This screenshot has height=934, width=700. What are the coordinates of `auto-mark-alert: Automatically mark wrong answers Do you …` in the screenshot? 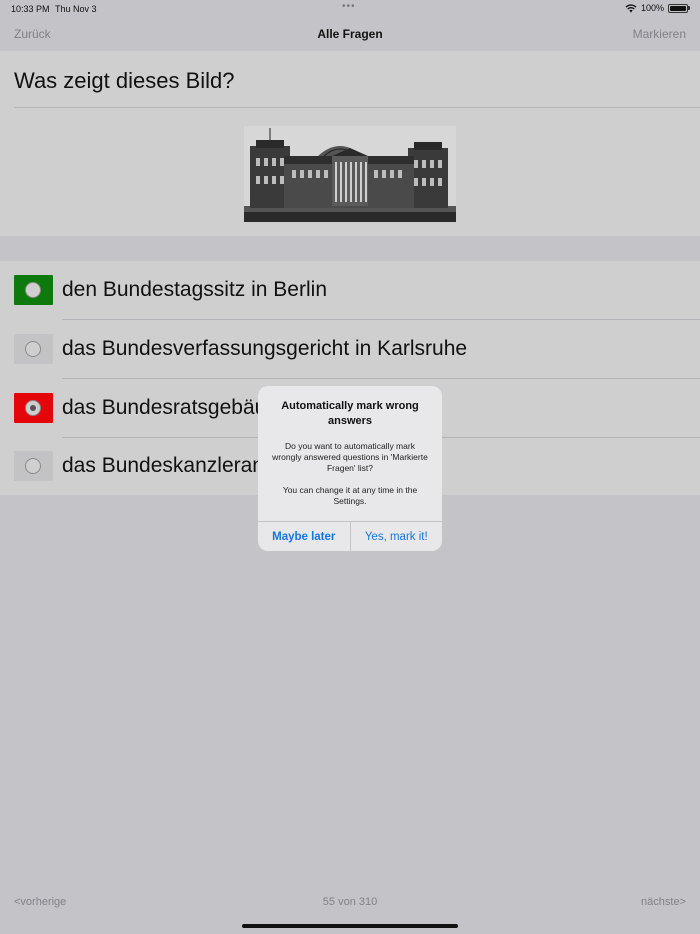 It's located at (350, 468).